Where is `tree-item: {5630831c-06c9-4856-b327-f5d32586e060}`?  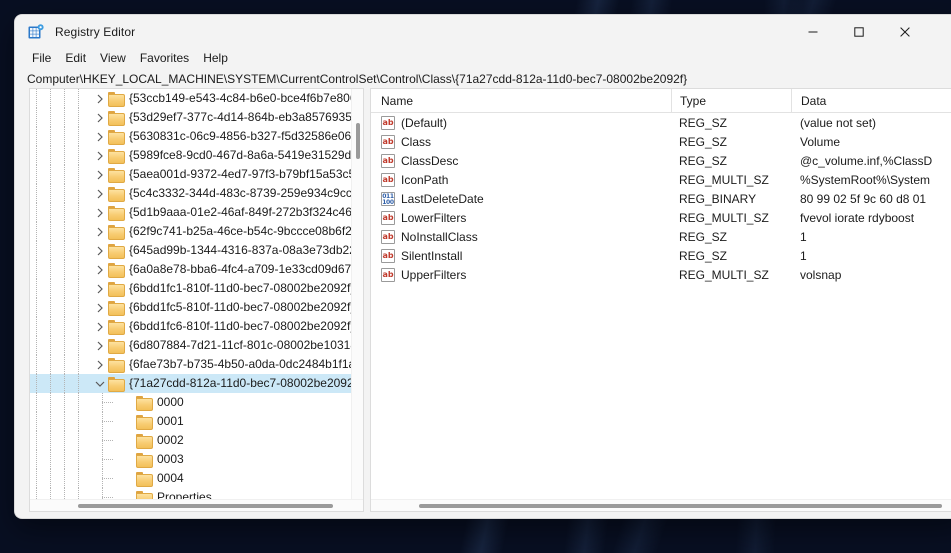
tree-item: {5630831c-06c9-4856-b327-f5d32586e060} is located at coordinates (196, 136).